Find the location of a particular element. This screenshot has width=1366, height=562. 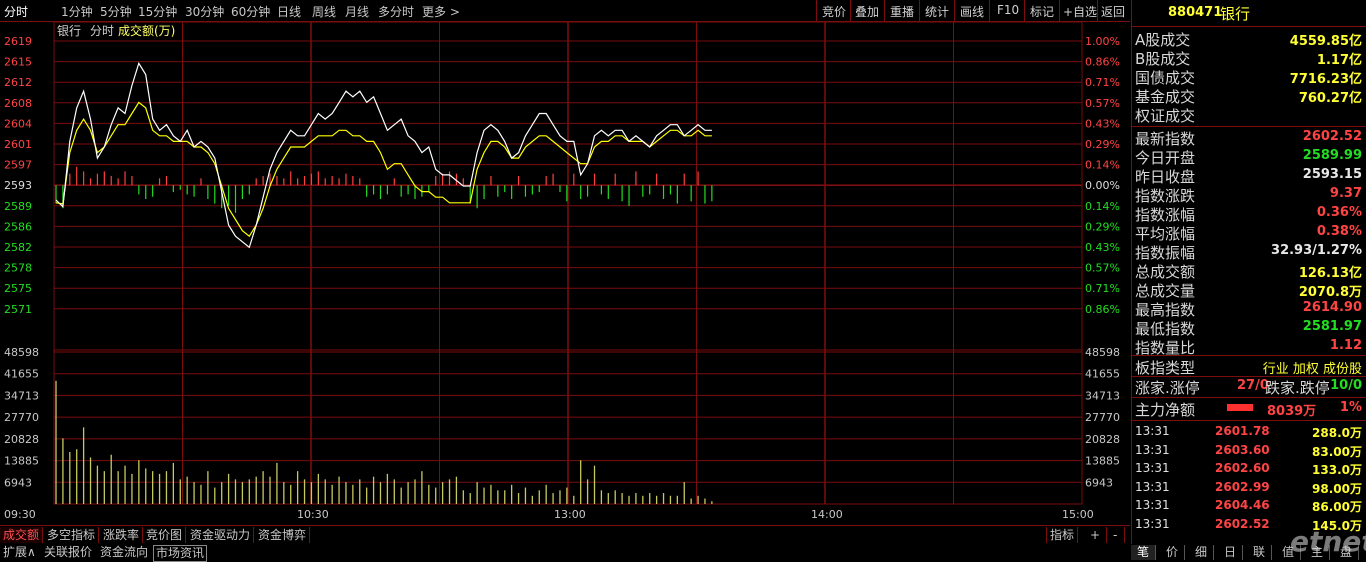

down-count-value: 10/0 is located at coordinates (1346, 385).